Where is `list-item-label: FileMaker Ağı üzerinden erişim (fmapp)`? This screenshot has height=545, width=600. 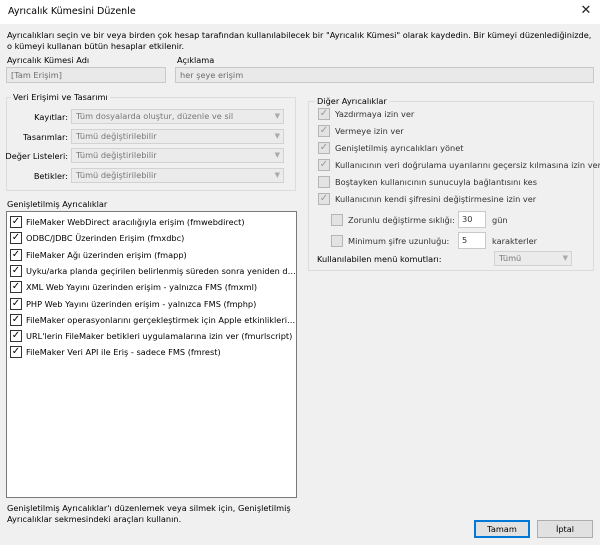
list-item-label: FileMaker Ağı üzerinden erişim (fmapp) is located at coordinates (106, 254).